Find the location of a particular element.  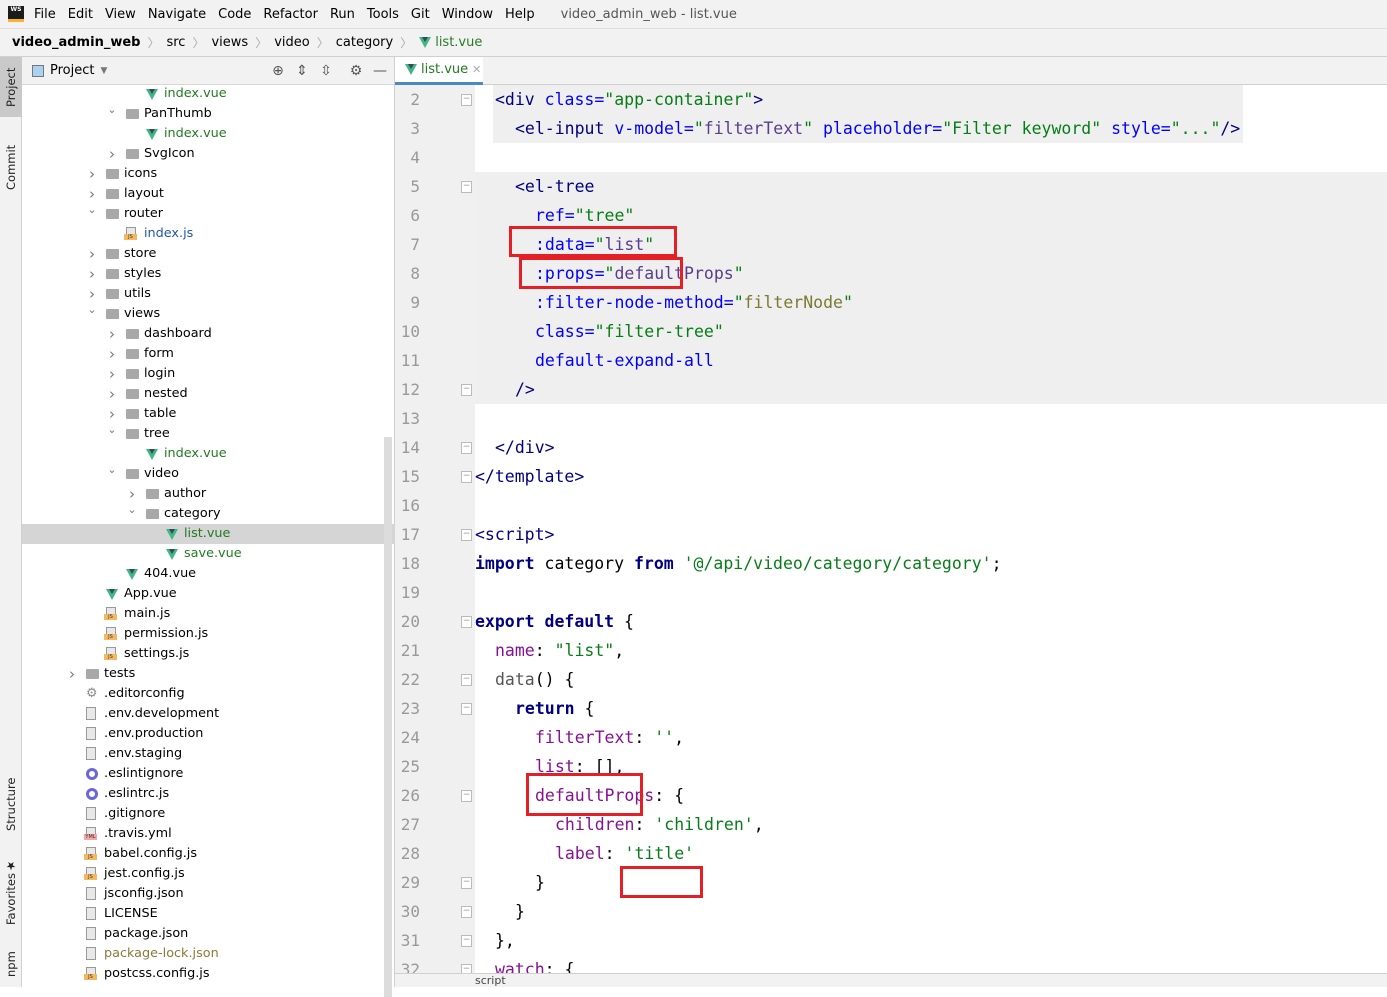

tree-item: › SvgIcon is located at coordinates (208, 154).